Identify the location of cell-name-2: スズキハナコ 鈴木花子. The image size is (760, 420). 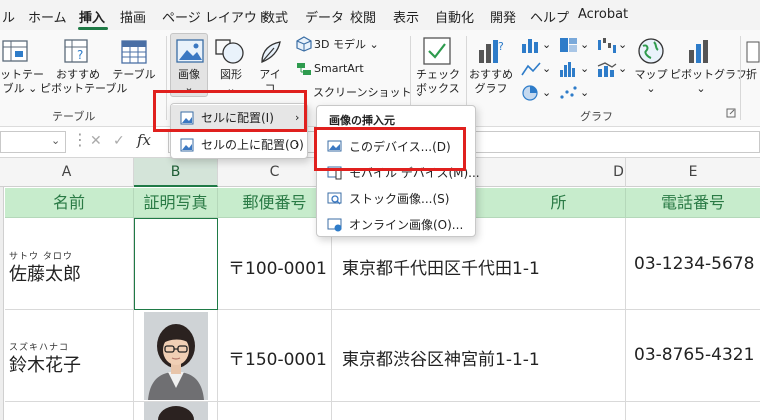
(69, 356).